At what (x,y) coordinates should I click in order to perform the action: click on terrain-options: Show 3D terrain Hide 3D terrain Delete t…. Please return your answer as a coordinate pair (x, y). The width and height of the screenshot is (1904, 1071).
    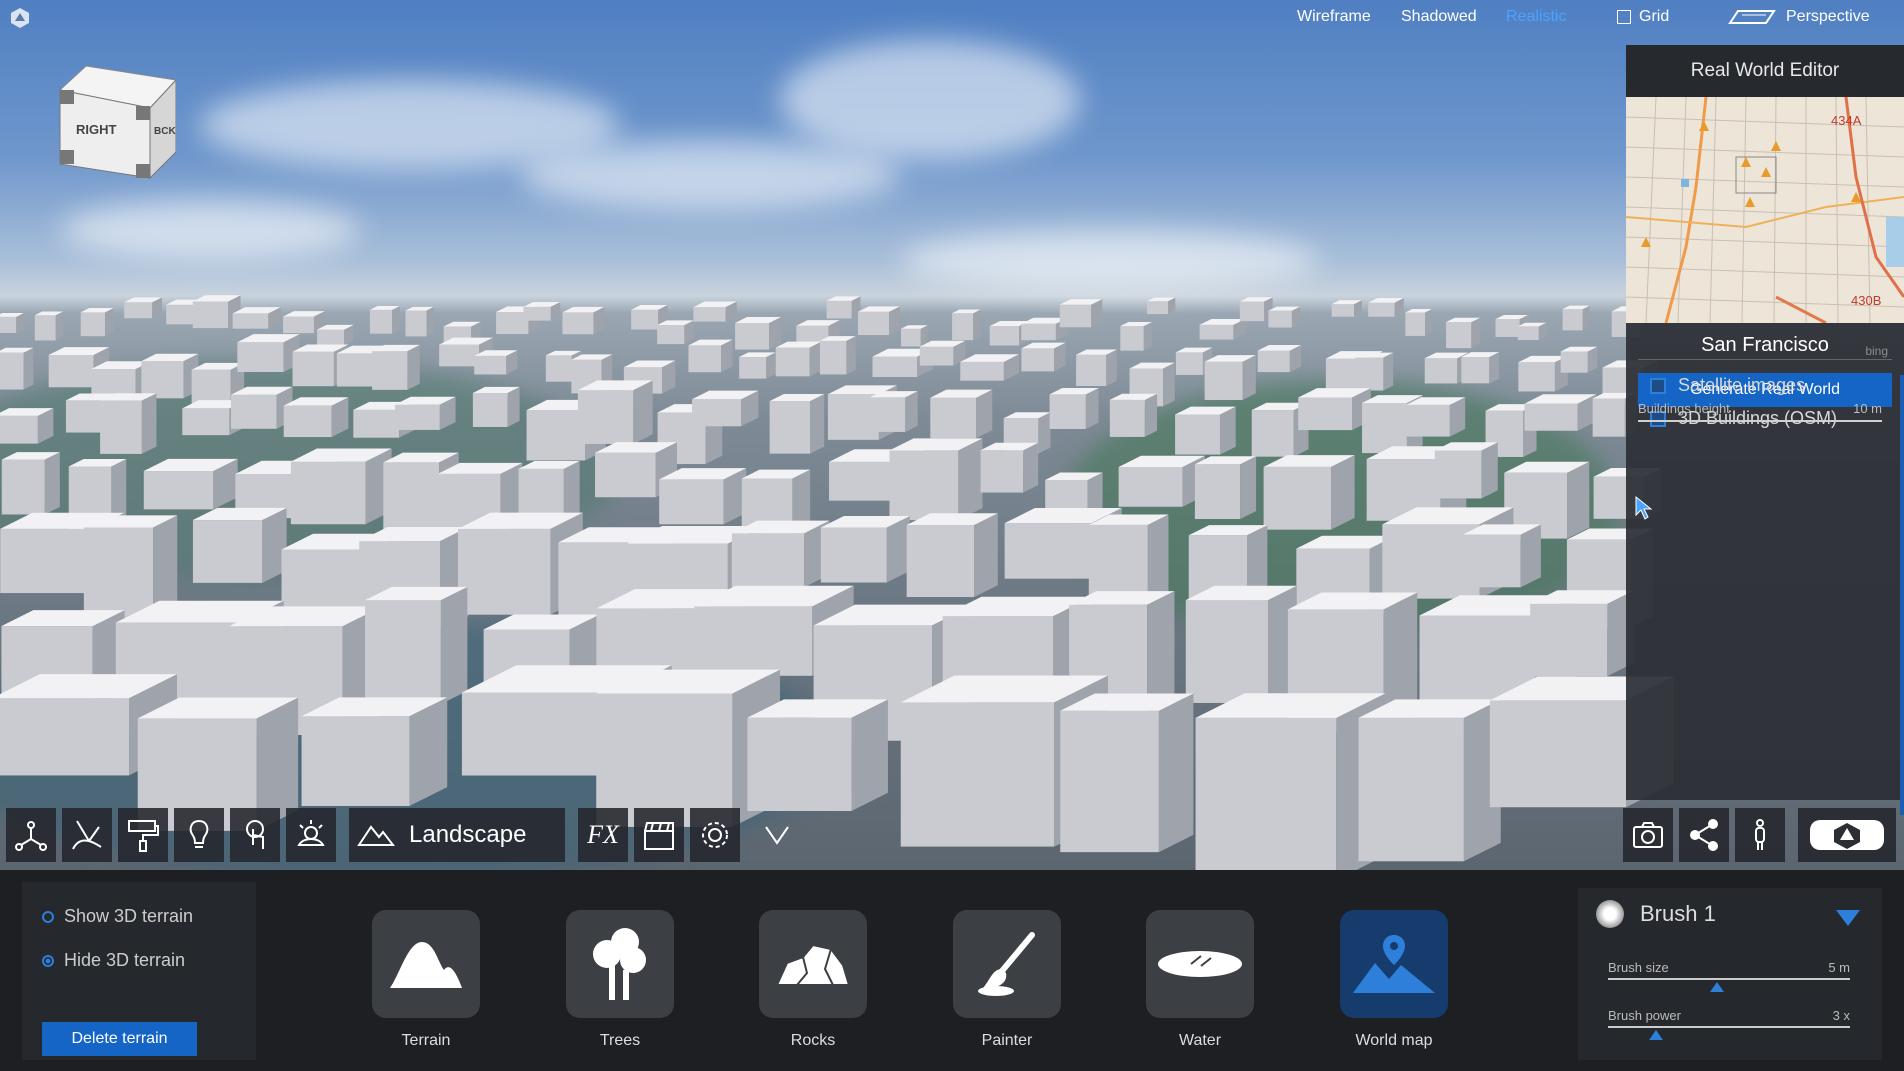
    Looking at the image, I should click on (139, 971).